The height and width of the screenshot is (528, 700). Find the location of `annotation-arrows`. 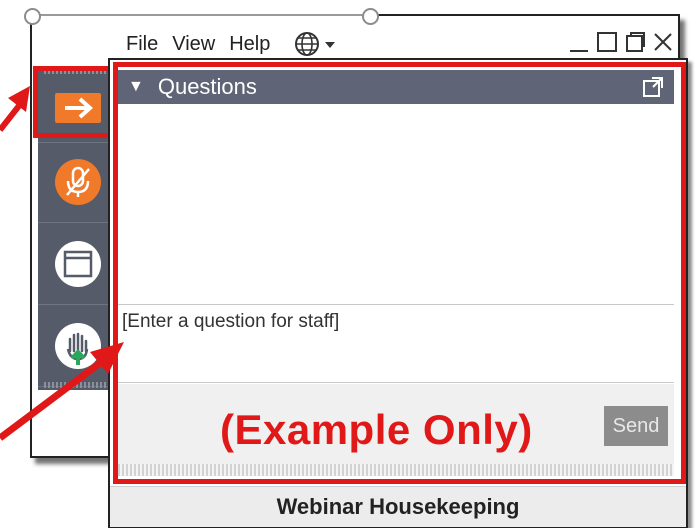

annotation-arrows is located at coordinates (62, 263).